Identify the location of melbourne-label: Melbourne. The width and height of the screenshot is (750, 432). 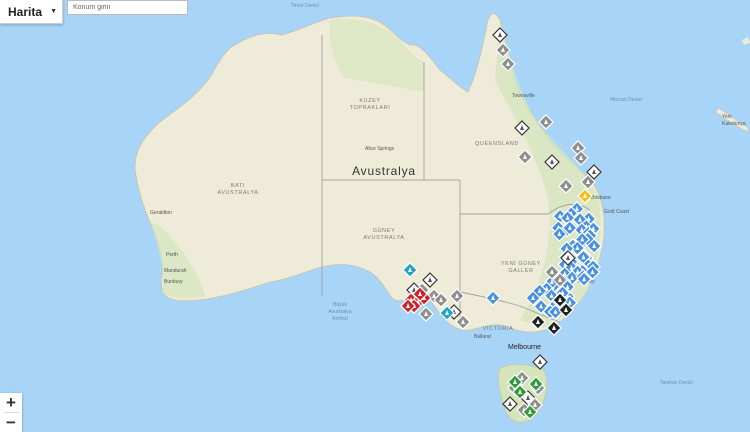
(524, 347).